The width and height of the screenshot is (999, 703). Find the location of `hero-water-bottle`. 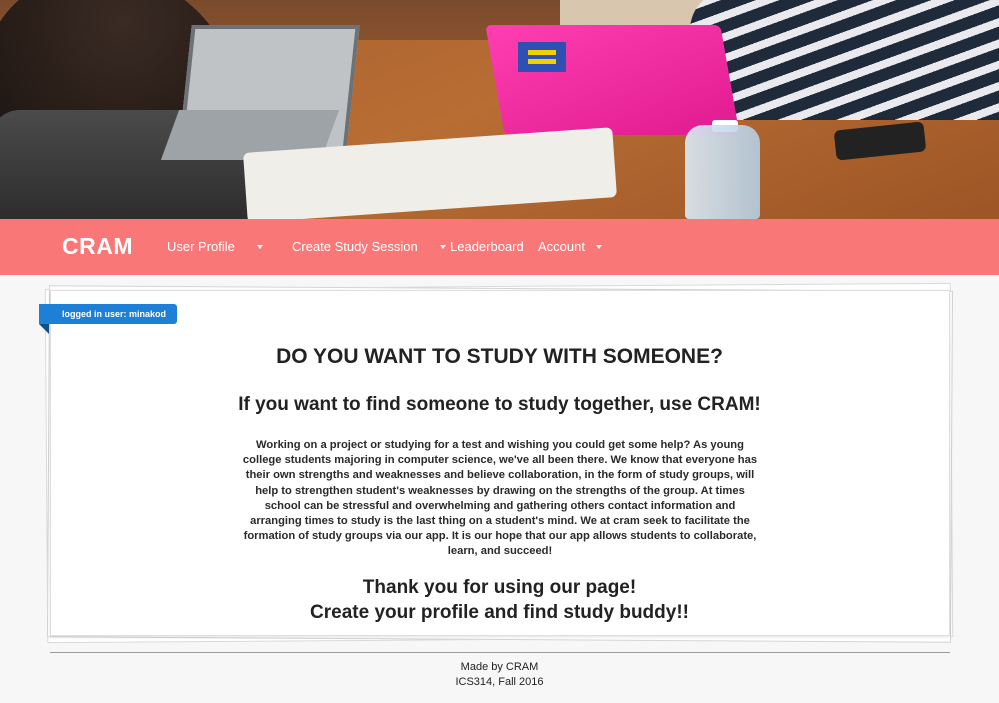

hero-water-bottle is located at coordinates (722, 172).